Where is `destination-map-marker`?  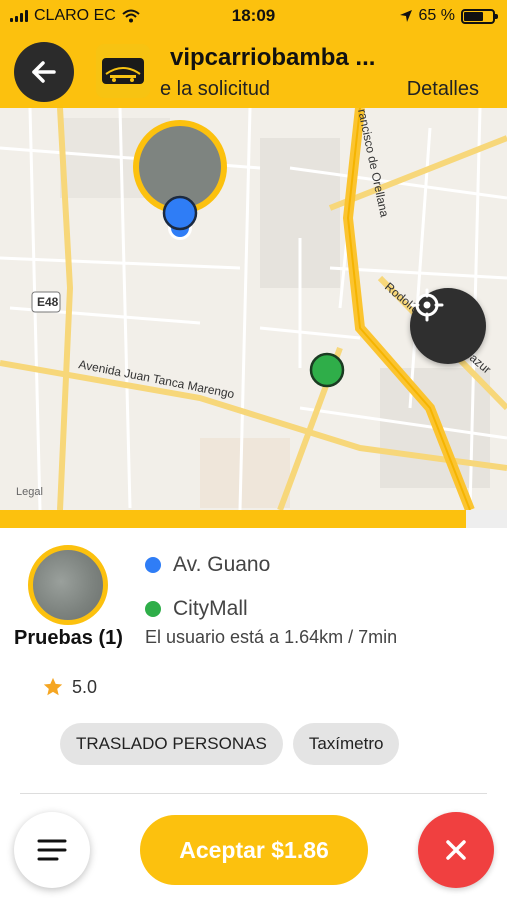
destination-map-marker is located at coordinates (327, 370).